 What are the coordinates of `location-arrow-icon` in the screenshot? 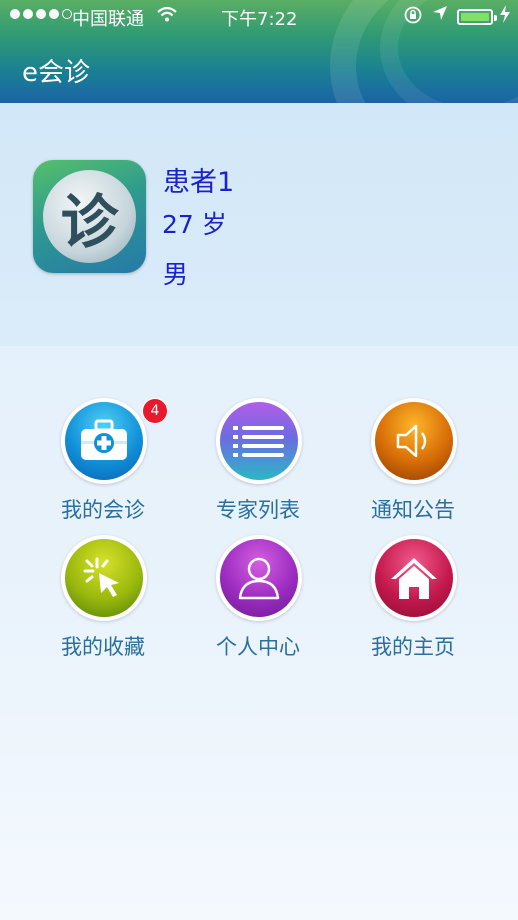 It's located at (440, 15).